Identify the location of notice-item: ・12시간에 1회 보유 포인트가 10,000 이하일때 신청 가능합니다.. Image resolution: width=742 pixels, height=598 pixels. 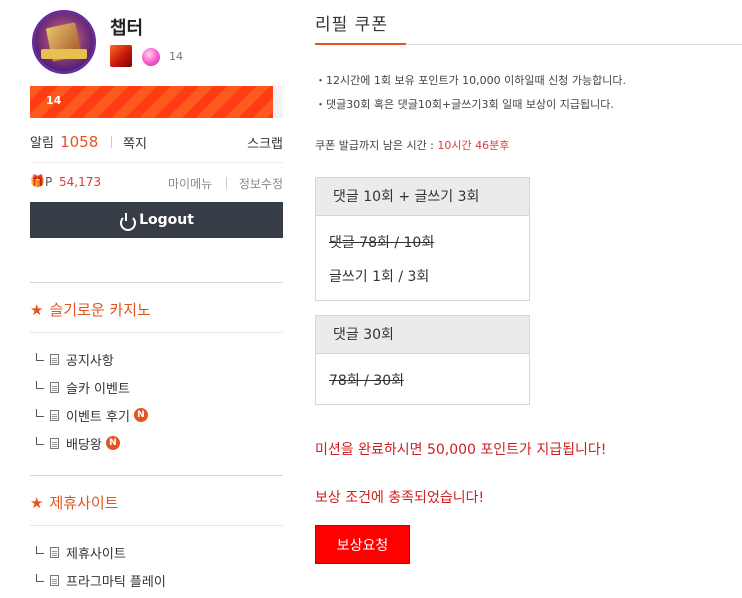
(470, 80).